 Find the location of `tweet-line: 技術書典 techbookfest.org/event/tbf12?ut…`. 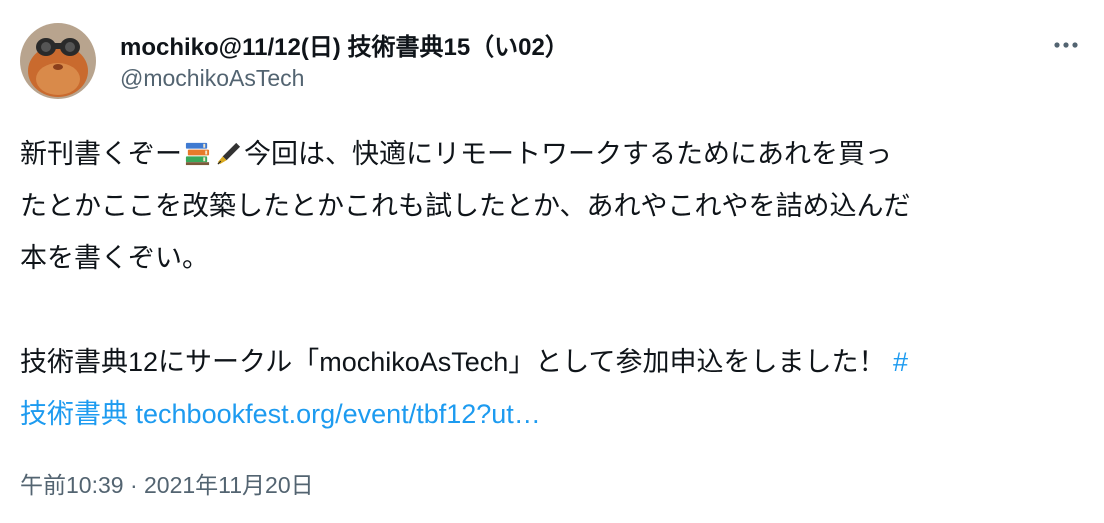

tweet-line: 技術書典 techbookfest.org/event/tbf12?ut… is located at coordinates (555, 414).